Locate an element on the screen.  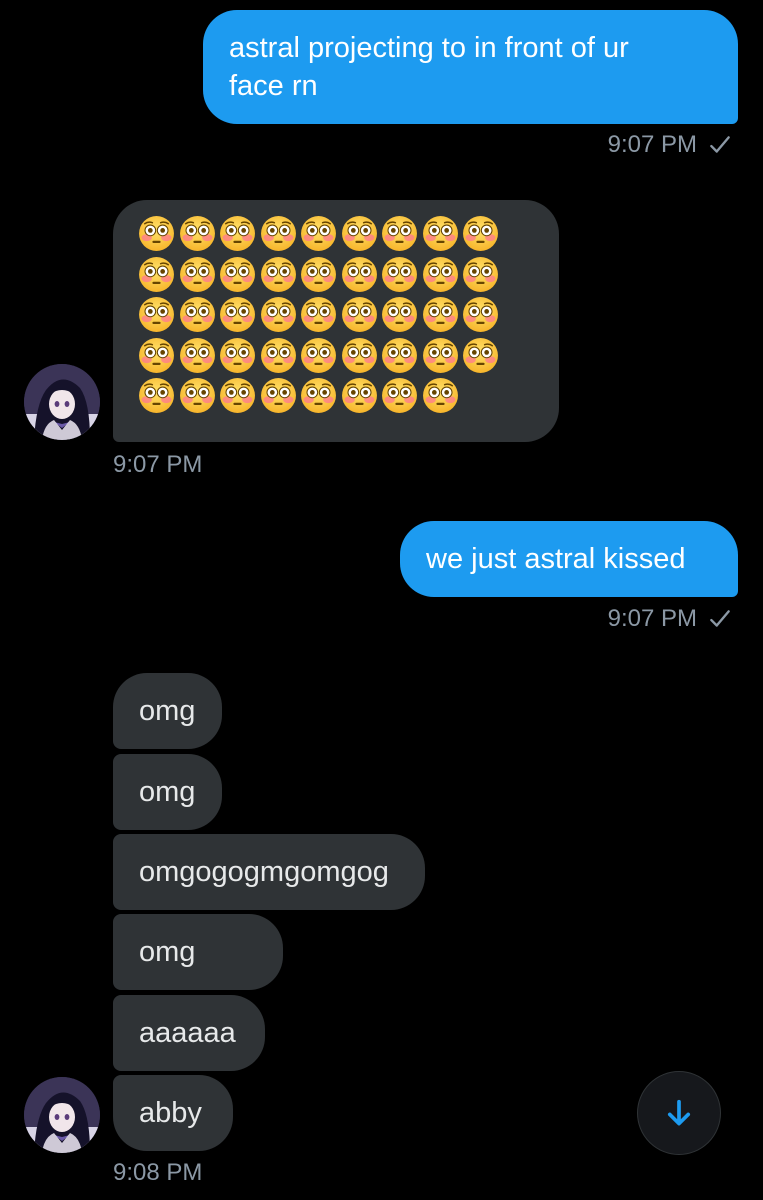
received-message-bubble: omgogogmgomgog is located at coordinates (269, 872).